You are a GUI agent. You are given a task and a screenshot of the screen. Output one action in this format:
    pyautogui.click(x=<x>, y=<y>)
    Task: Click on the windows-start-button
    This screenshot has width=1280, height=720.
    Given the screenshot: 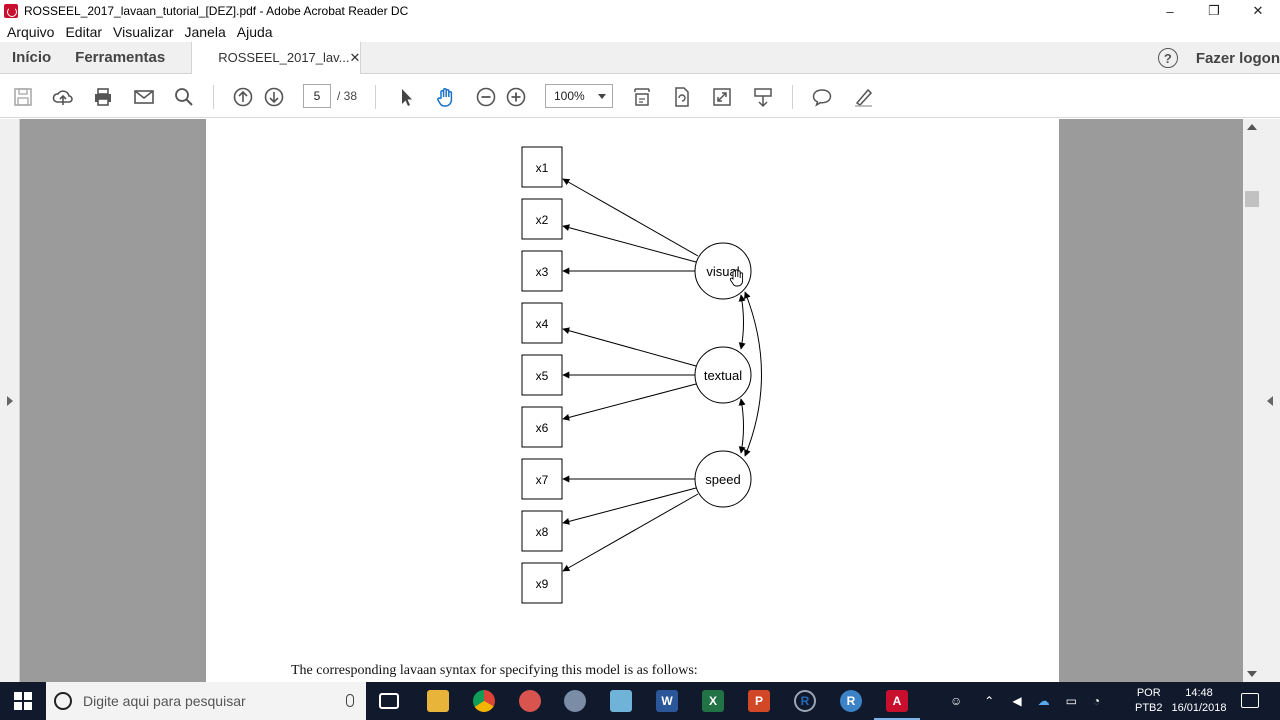 What is the action you would take?
    pyautogui.click(x=23, y=701)
    